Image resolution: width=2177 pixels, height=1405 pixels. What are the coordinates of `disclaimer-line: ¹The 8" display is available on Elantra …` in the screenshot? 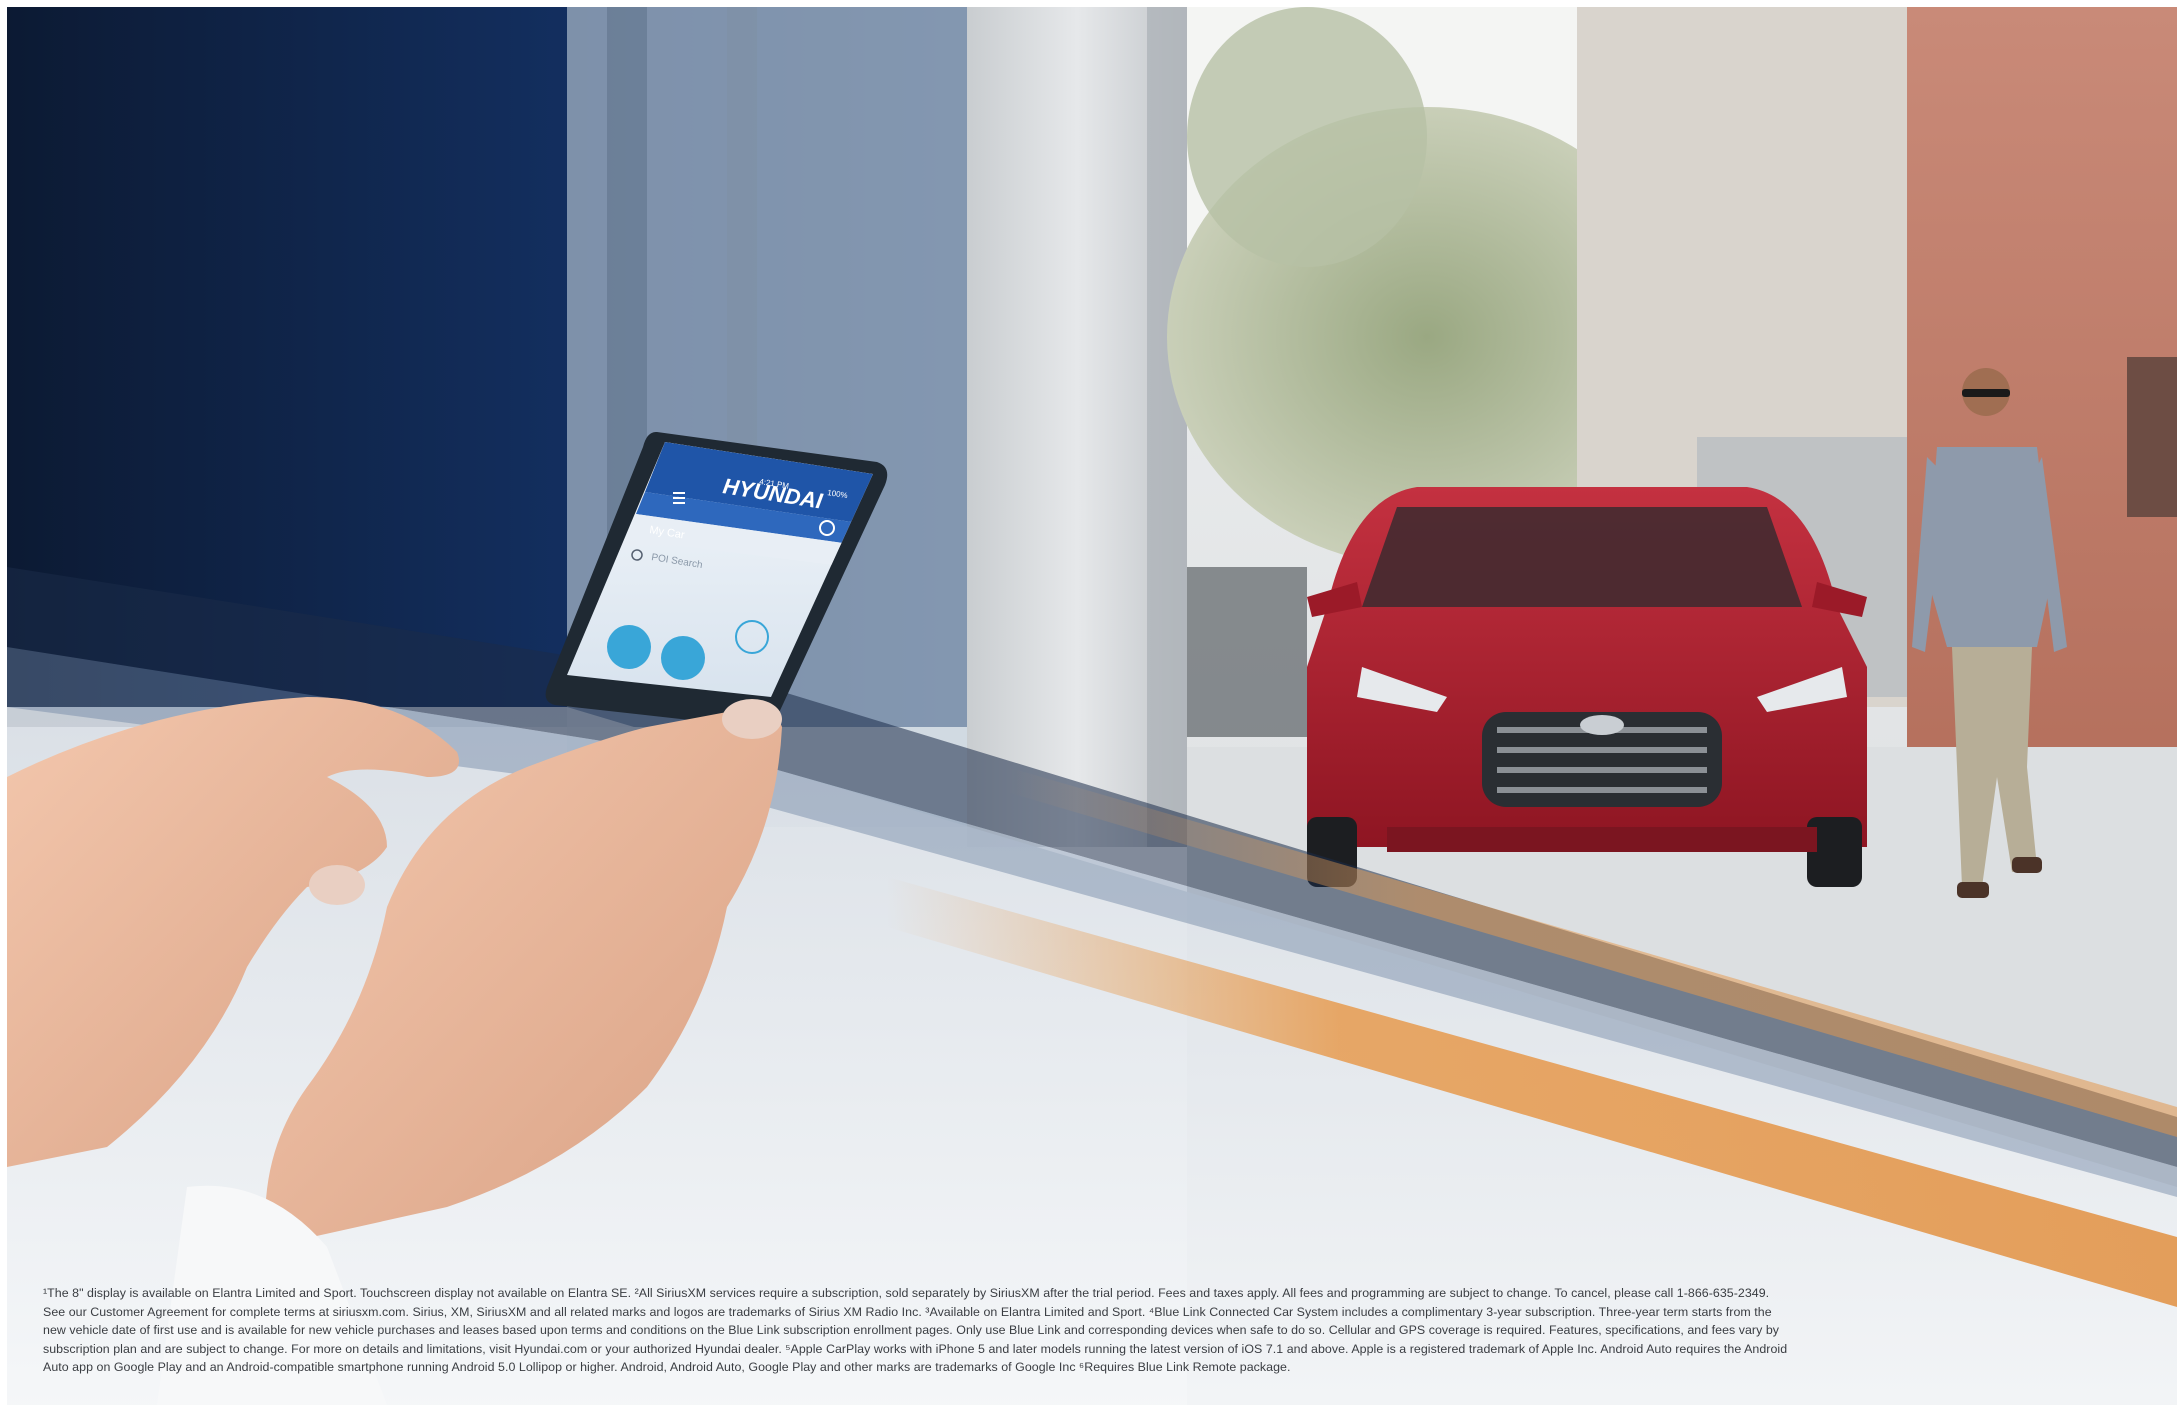 It's located at (906, 1293).